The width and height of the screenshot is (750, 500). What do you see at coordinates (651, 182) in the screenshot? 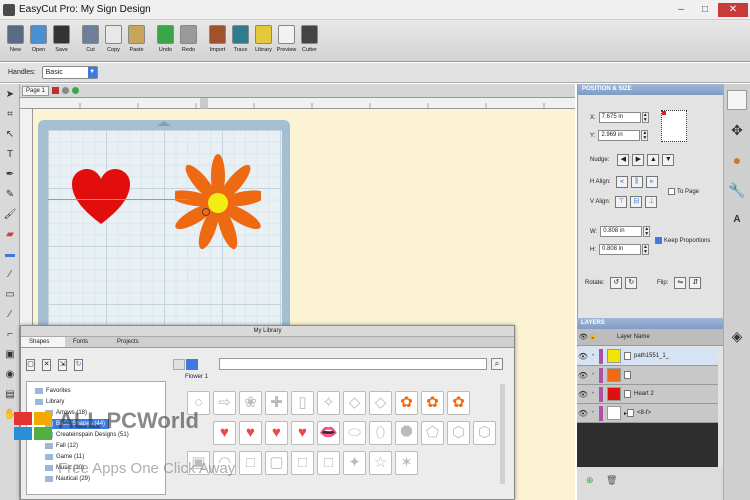
I see `align-right-button: ⫸` at bounding box center [651, 182].